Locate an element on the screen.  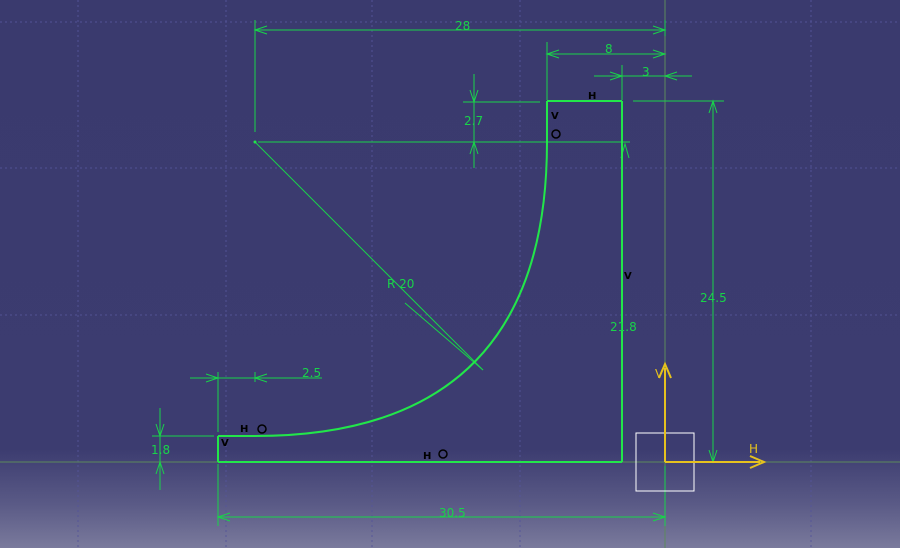
v-axis-label: V is located at coordinates (659, 374).